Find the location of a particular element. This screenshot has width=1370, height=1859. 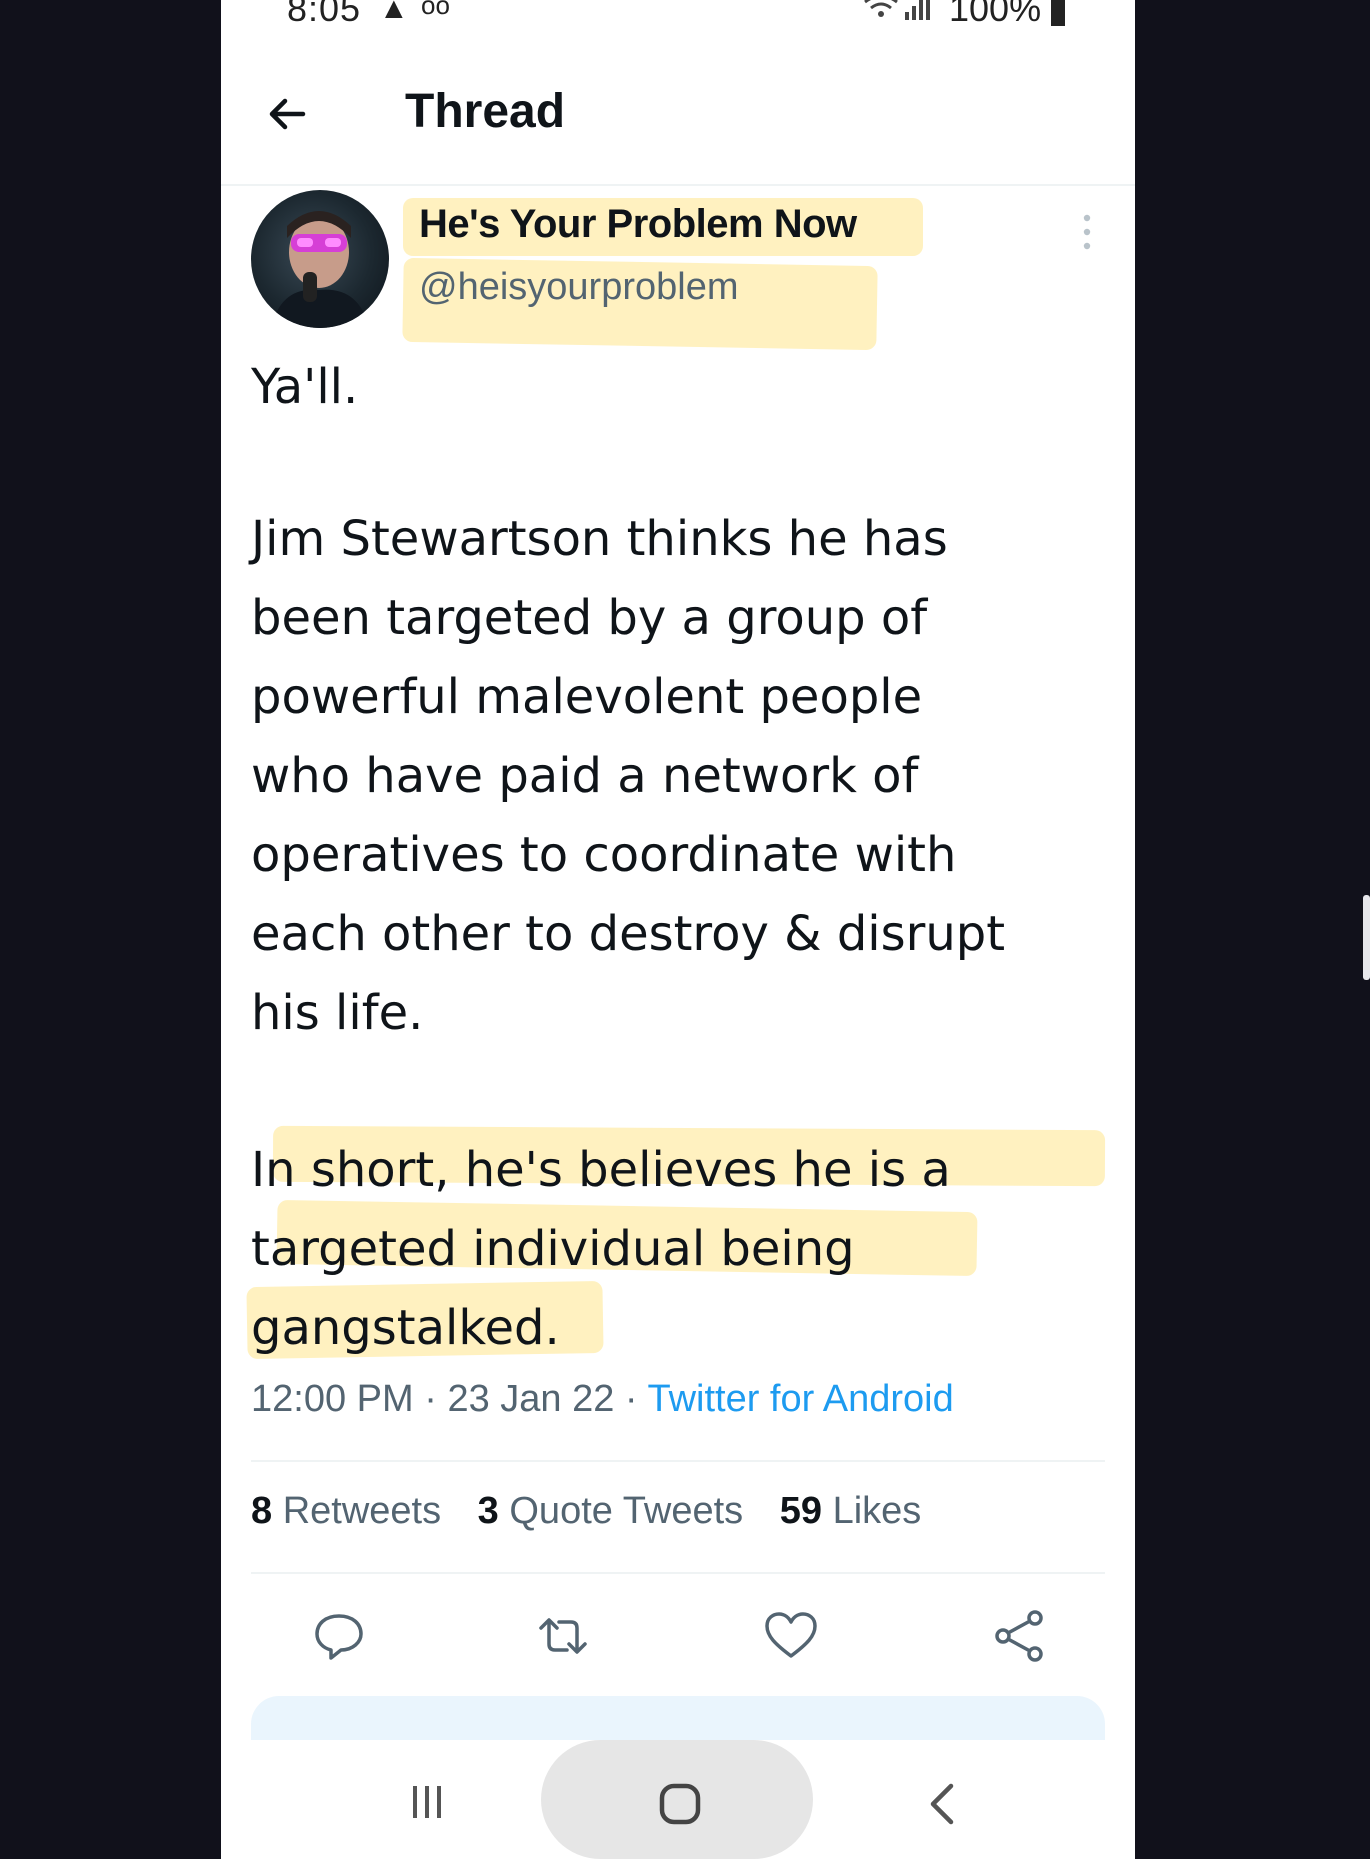

page-title: Thread is located at coordinates (485, 111).